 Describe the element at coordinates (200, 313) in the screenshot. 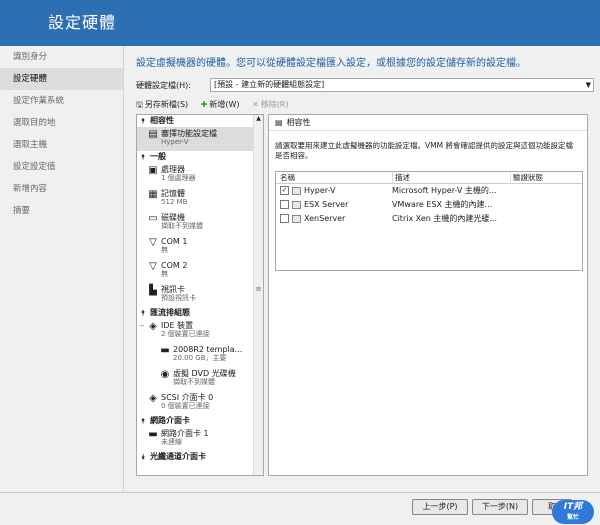

I see `section-bus-configuration: ⯭ 匯流排組態` at that location.